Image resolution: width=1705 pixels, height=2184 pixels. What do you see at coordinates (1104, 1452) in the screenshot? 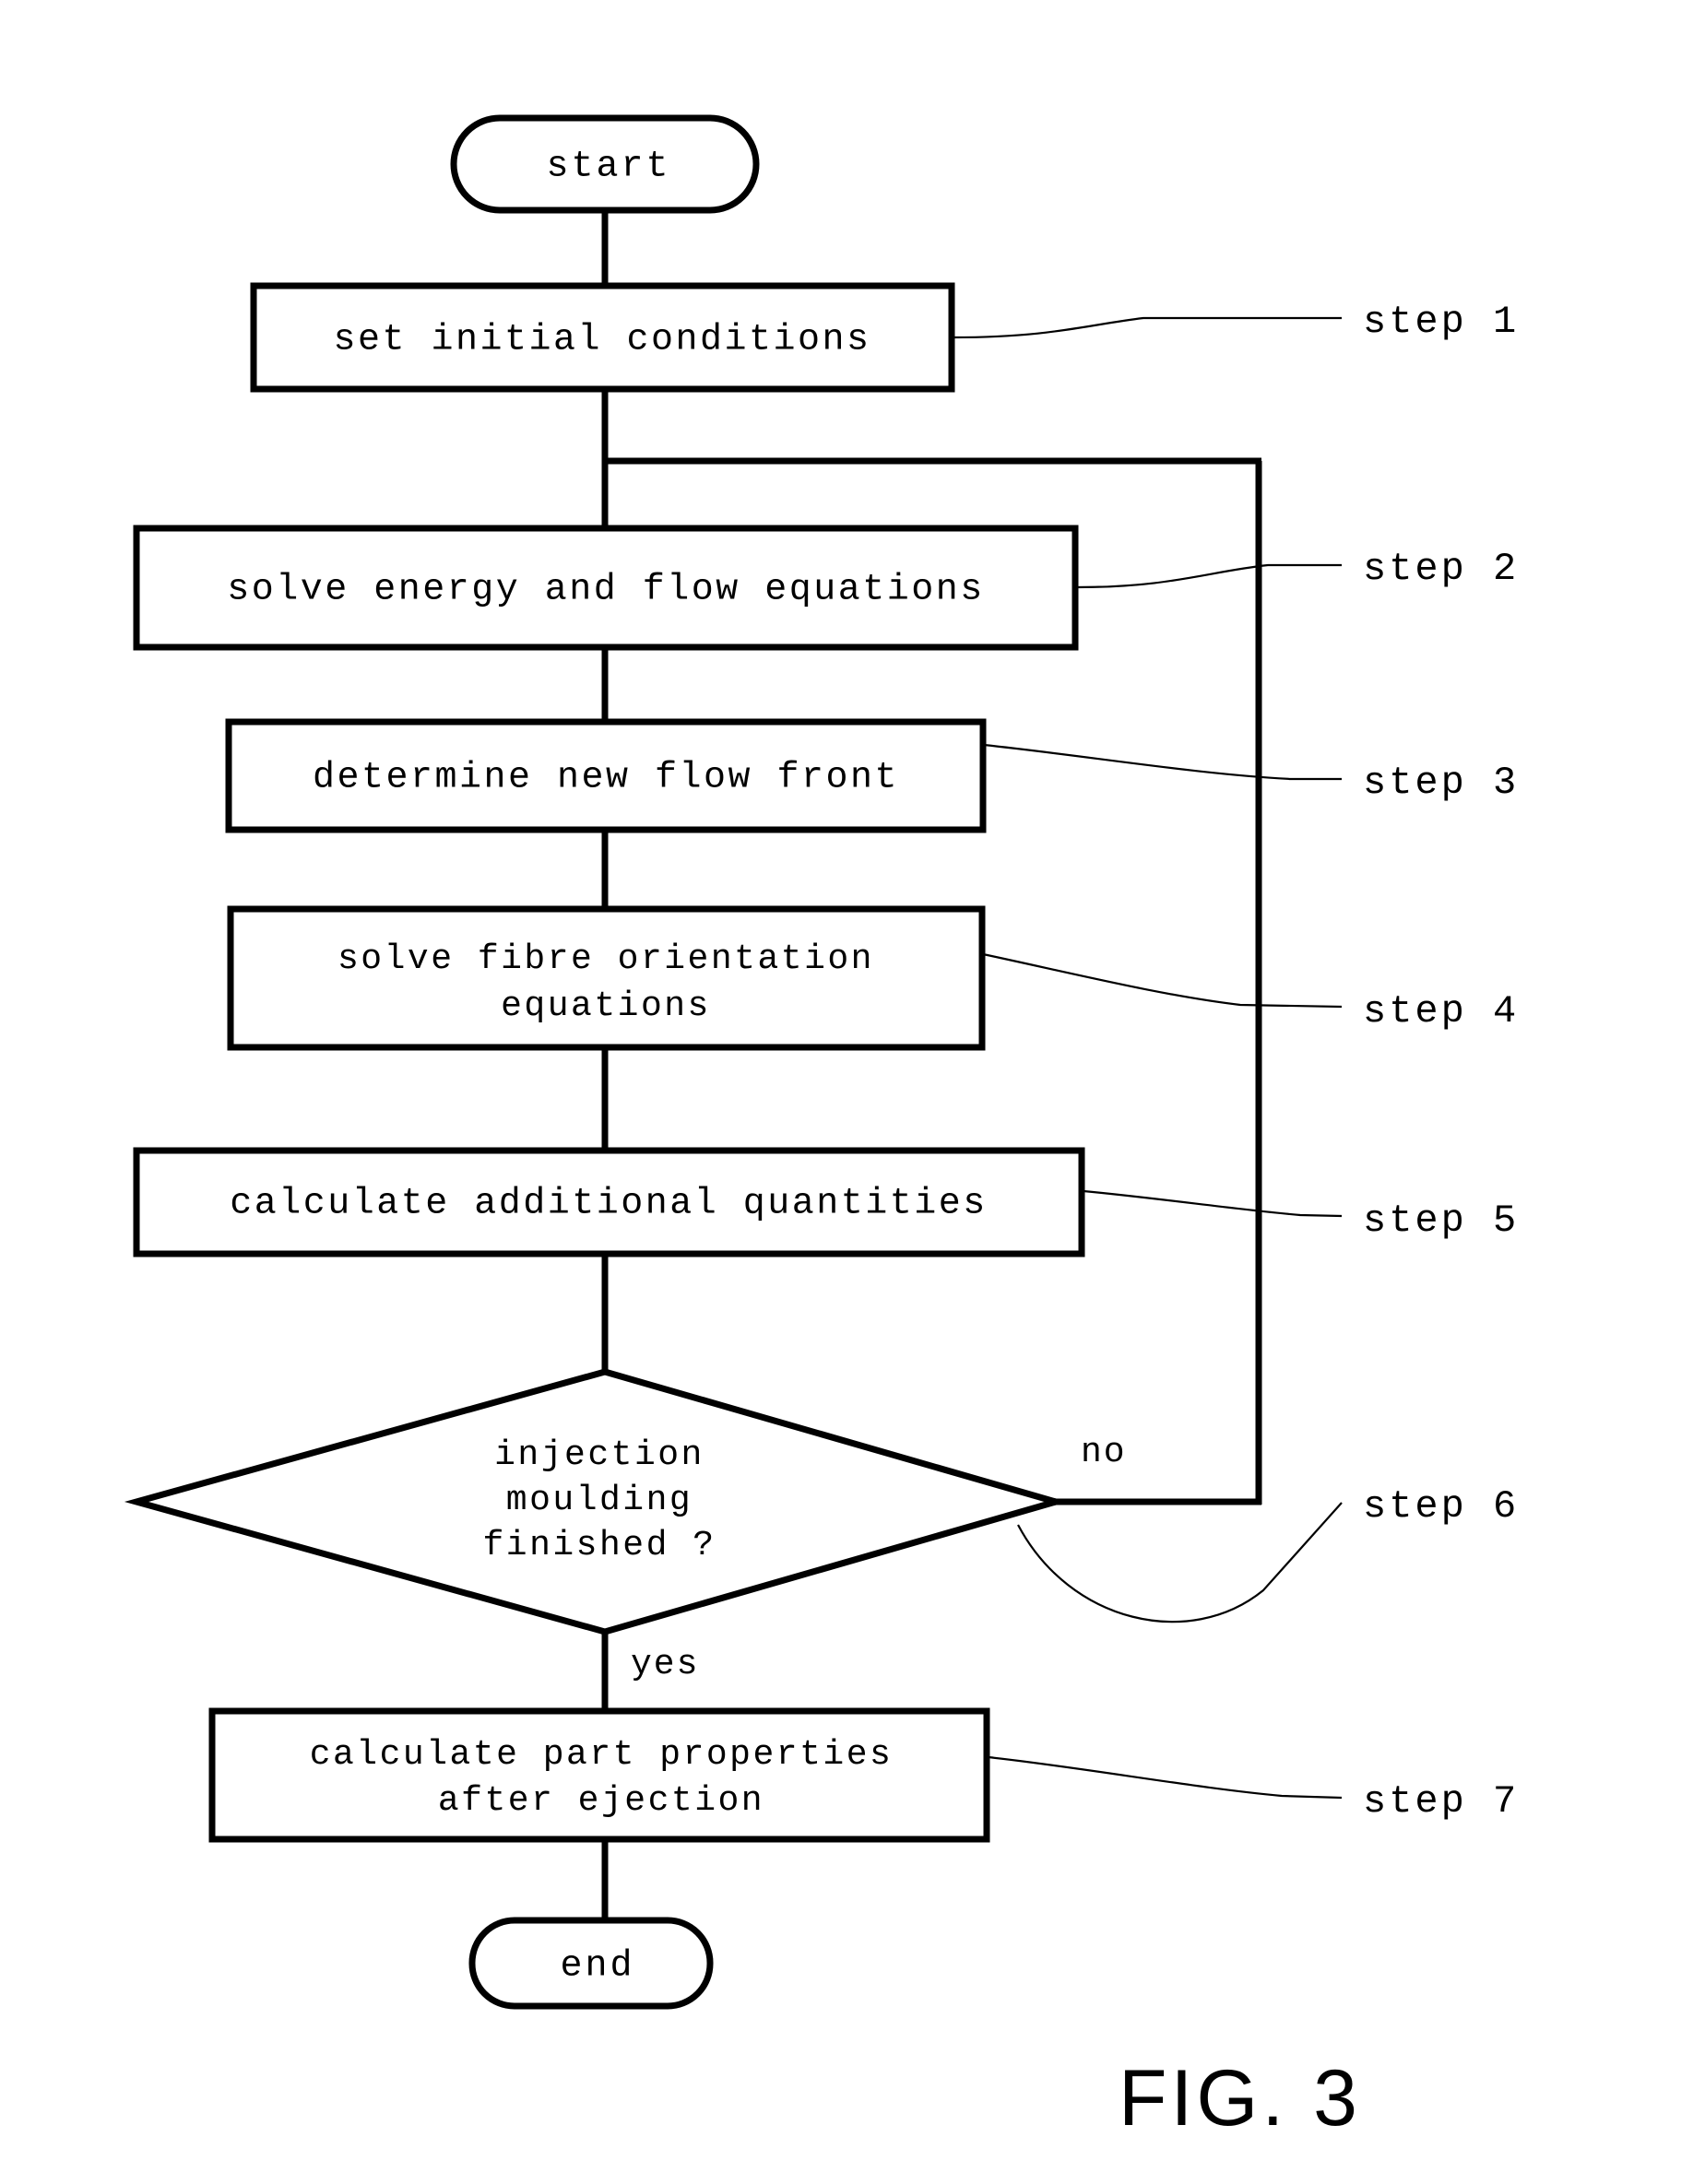
I see `branch-label-no: no` at bounding box center [1104, 1452].